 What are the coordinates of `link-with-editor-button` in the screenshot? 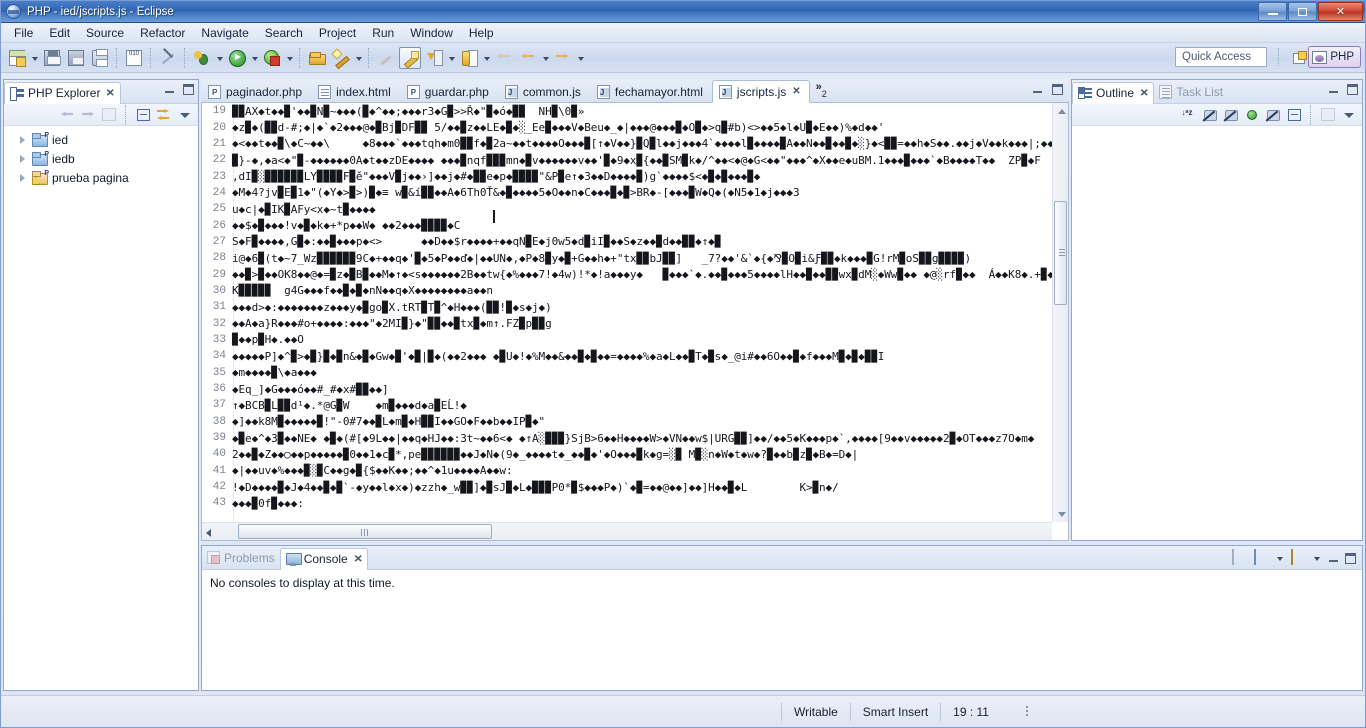 It's located at (164, 115).